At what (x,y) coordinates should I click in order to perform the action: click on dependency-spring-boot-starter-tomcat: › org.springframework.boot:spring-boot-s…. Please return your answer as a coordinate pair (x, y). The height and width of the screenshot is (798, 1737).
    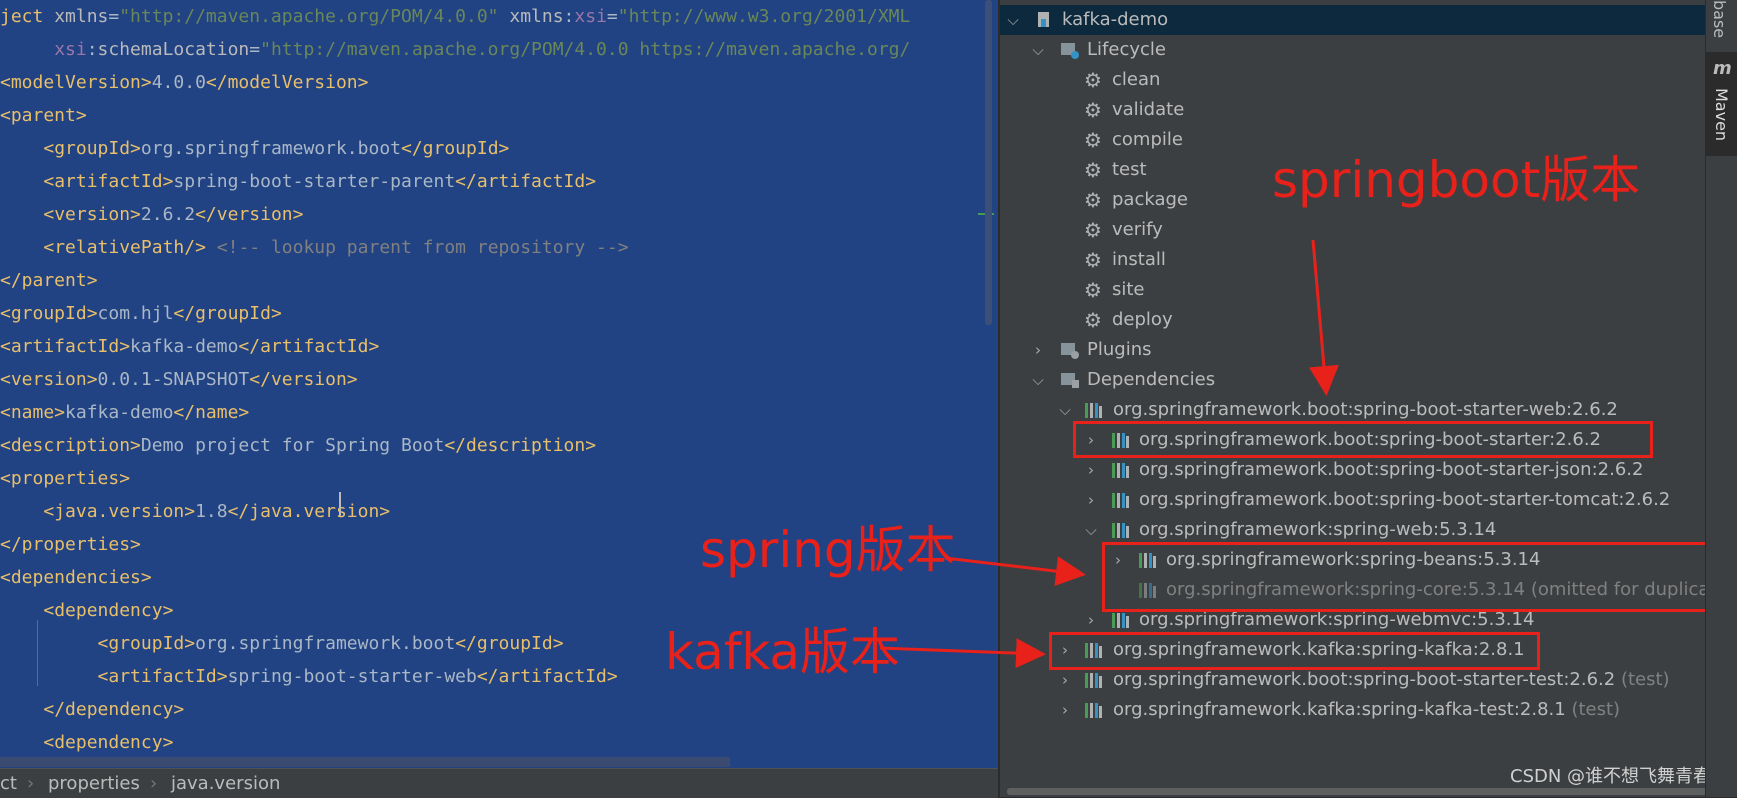
    Looking at the image, I should click on (1353, 500).